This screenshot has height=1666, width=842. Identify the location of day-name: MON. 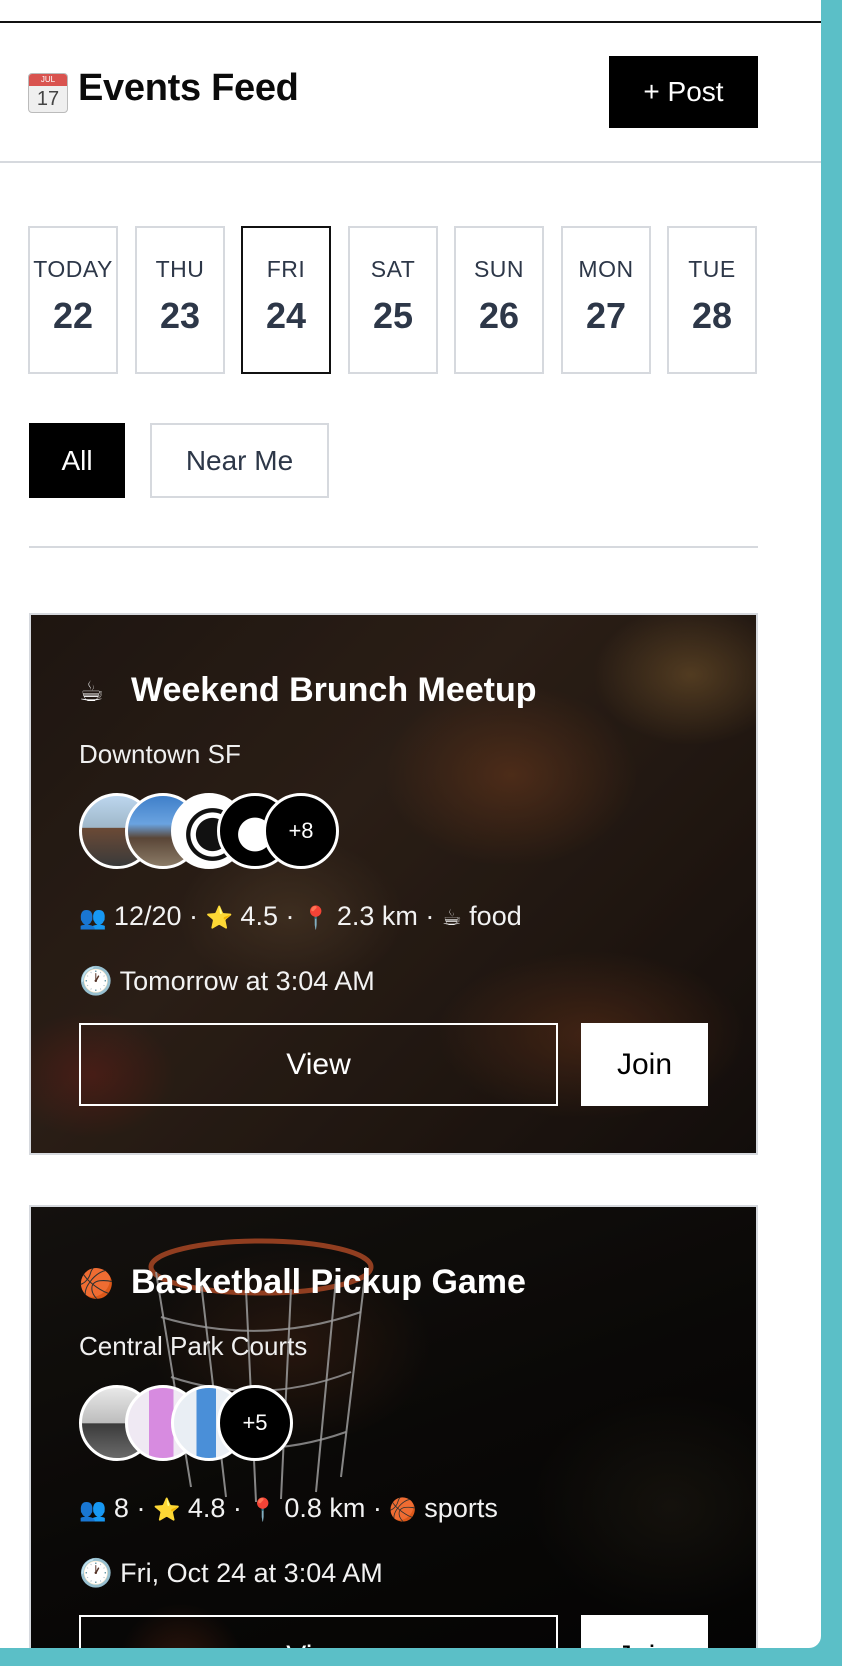
(606, 269).